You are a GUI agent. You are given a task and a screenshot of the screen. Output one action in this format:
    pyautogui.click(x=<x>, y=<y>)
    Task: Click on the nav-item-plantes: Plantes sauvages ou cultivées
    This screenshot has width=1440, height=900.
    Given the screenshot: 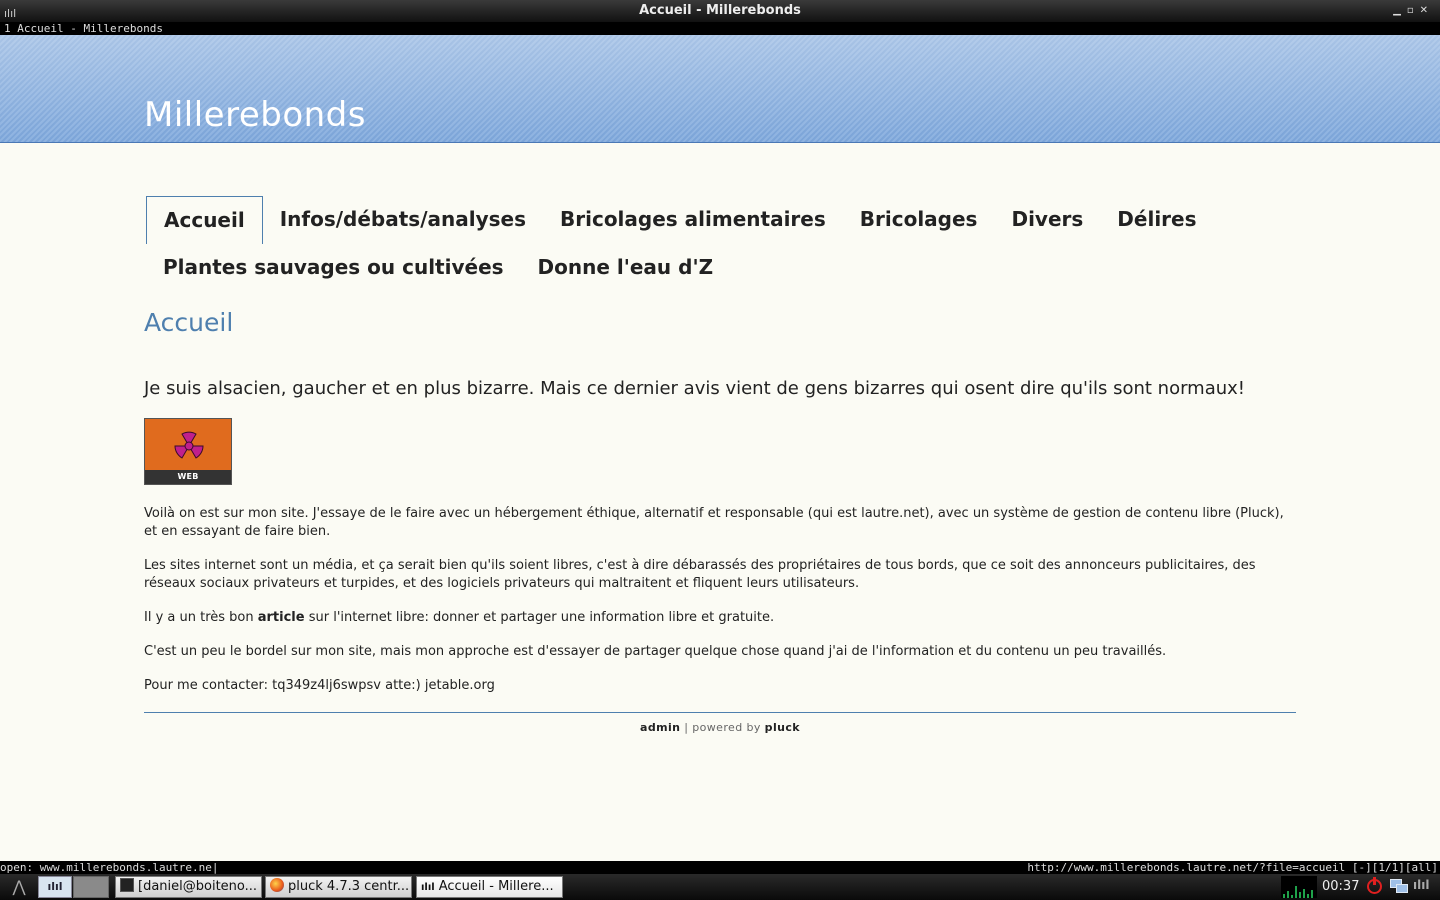 What is the action you would take?
    pyautogui.click(x=333, y=268)
    